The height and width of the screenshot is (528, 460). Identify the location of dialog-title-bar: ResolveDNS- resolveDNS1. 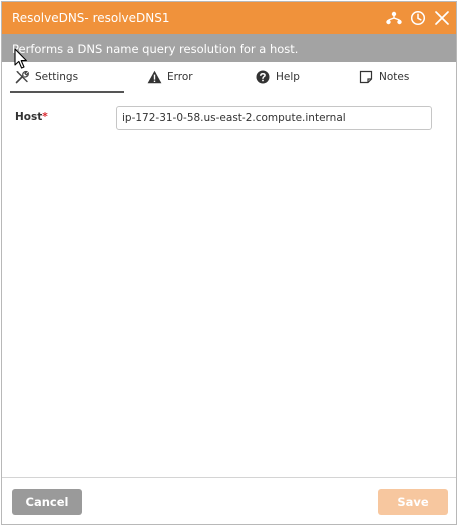
(229, 18).